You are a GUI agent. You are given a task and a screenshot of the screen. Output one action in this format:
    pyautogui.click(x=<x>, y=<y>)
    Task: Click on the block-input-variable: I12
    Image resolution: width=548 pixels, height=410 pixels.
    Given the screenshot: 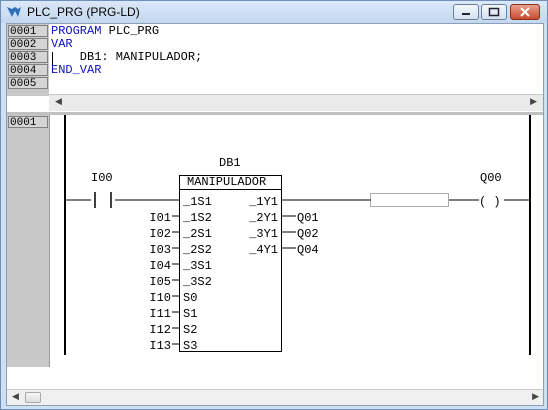 What is the action you would take?
    pyautogui.click(x=160, y=330)
    